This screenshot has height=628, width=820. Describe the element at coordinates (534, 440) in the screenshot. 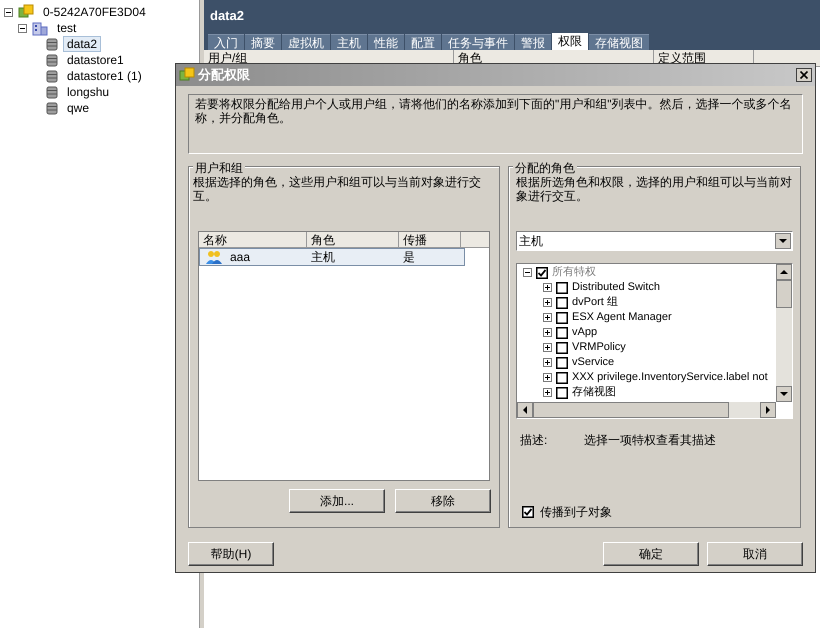

I see `description-label: 描述:` at that location.